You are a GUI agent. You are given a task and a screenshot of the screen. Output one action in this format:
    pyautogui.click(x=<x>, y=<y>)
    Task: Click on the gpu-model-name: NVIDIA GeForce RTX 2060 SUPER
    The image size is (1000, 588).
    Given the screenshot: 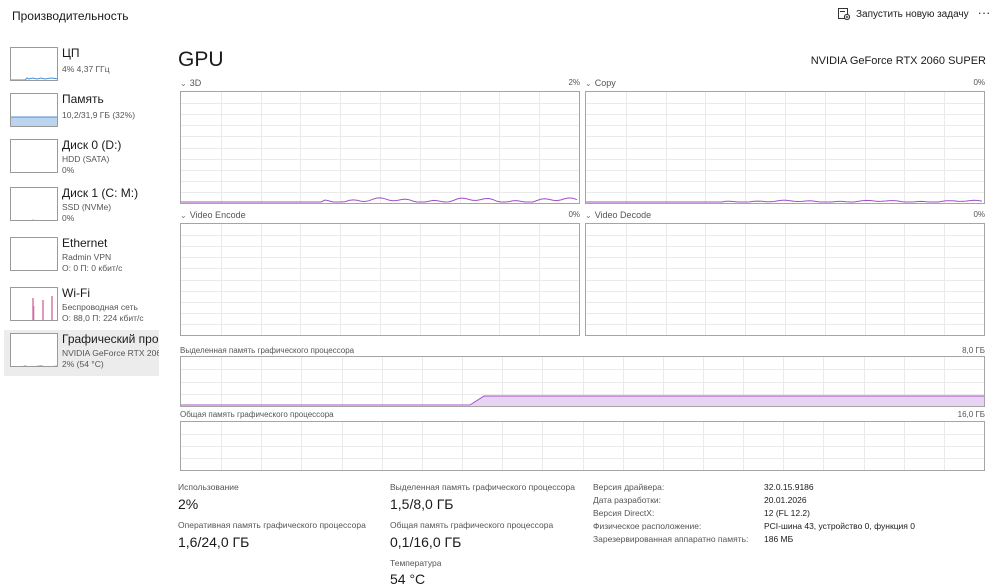 What is the action you would take?
    pyautogui.click(x=898, y=61)
    